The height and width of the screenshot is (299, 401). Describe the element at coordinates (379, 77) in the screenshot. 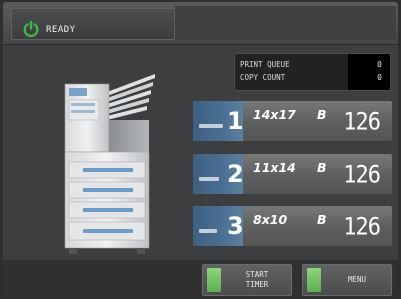

I see `copy-count-value: 0` at that location.